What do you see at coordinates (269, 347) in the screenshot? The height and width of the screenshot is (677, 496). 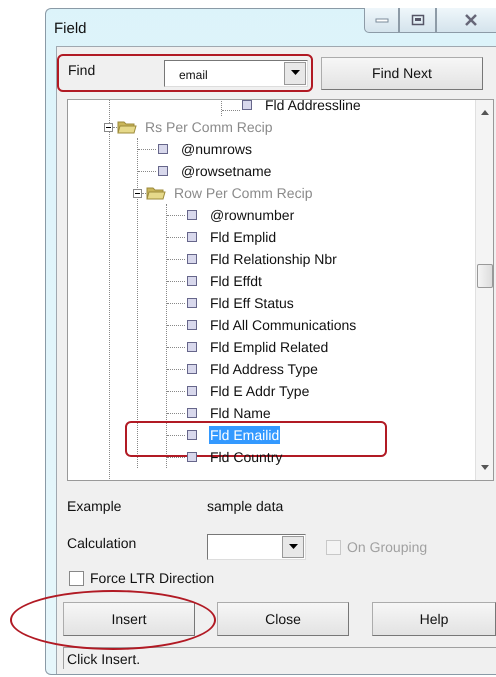 I see `tree-item: Fld Emplid Related` at bounding box center [269, 347].